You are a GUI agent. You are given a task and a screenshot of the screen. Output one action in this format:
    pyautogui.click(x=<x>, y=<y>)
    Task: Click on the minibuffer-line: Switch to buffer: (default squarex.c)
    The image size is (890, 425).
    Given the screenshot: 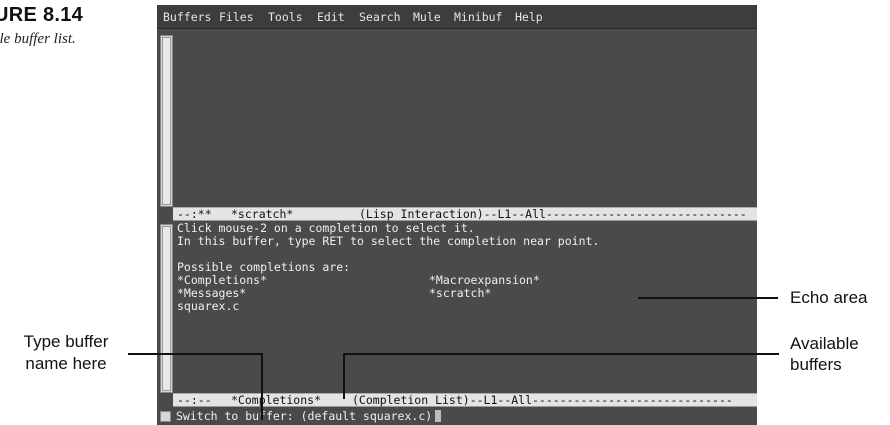 What is the action you would take?
    pyautogui.click(x=309, y=416)
    